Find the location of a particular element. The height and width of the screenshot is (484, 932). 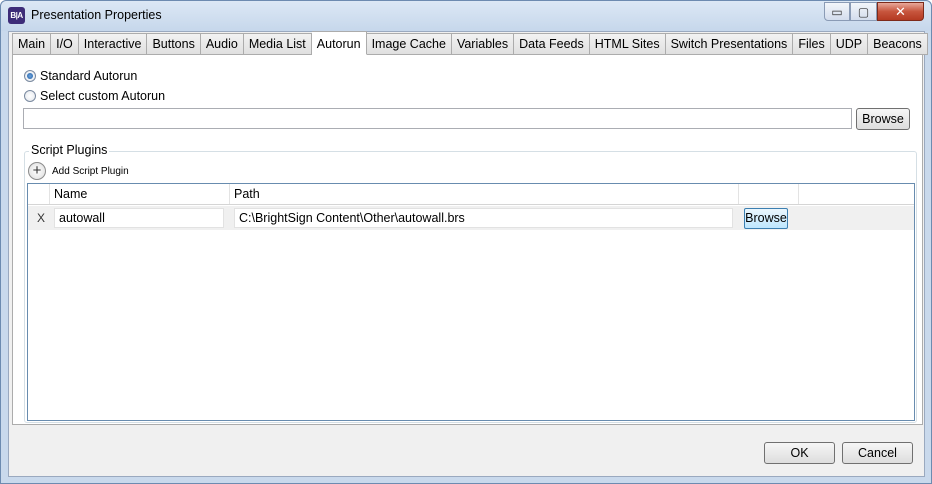

maximize-icon: ▢ is located at coordinates (863, 11).